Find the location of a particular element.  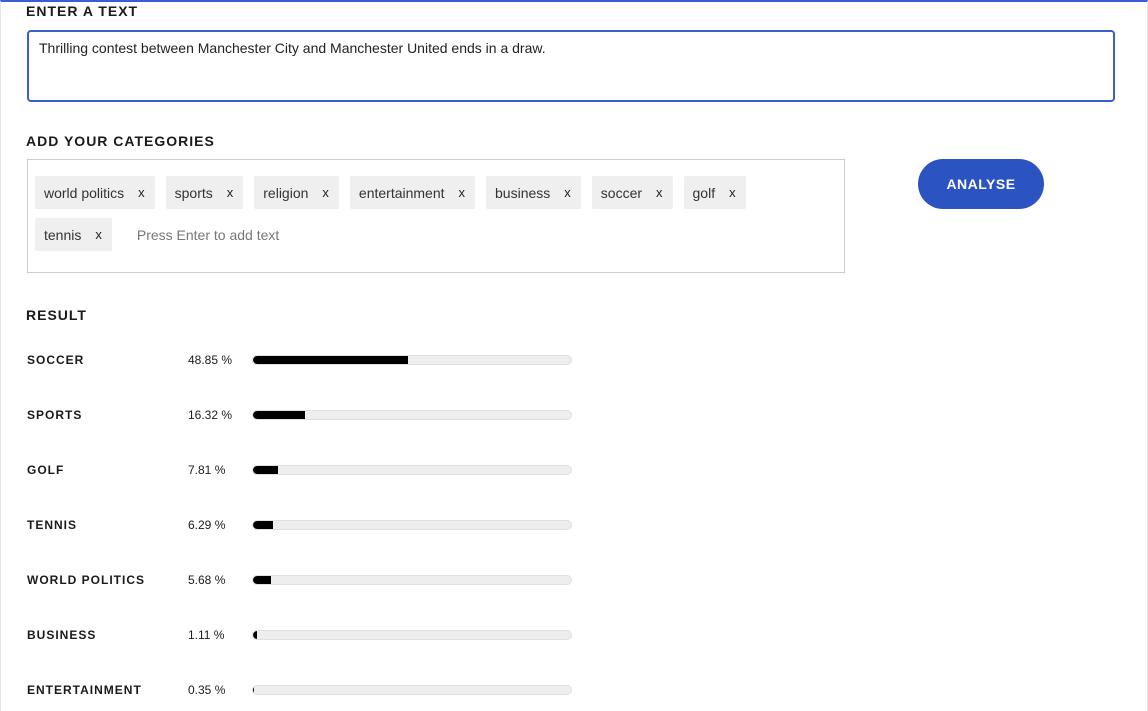

result-percentage: 5.68 % is located at coordinates (207, 580).